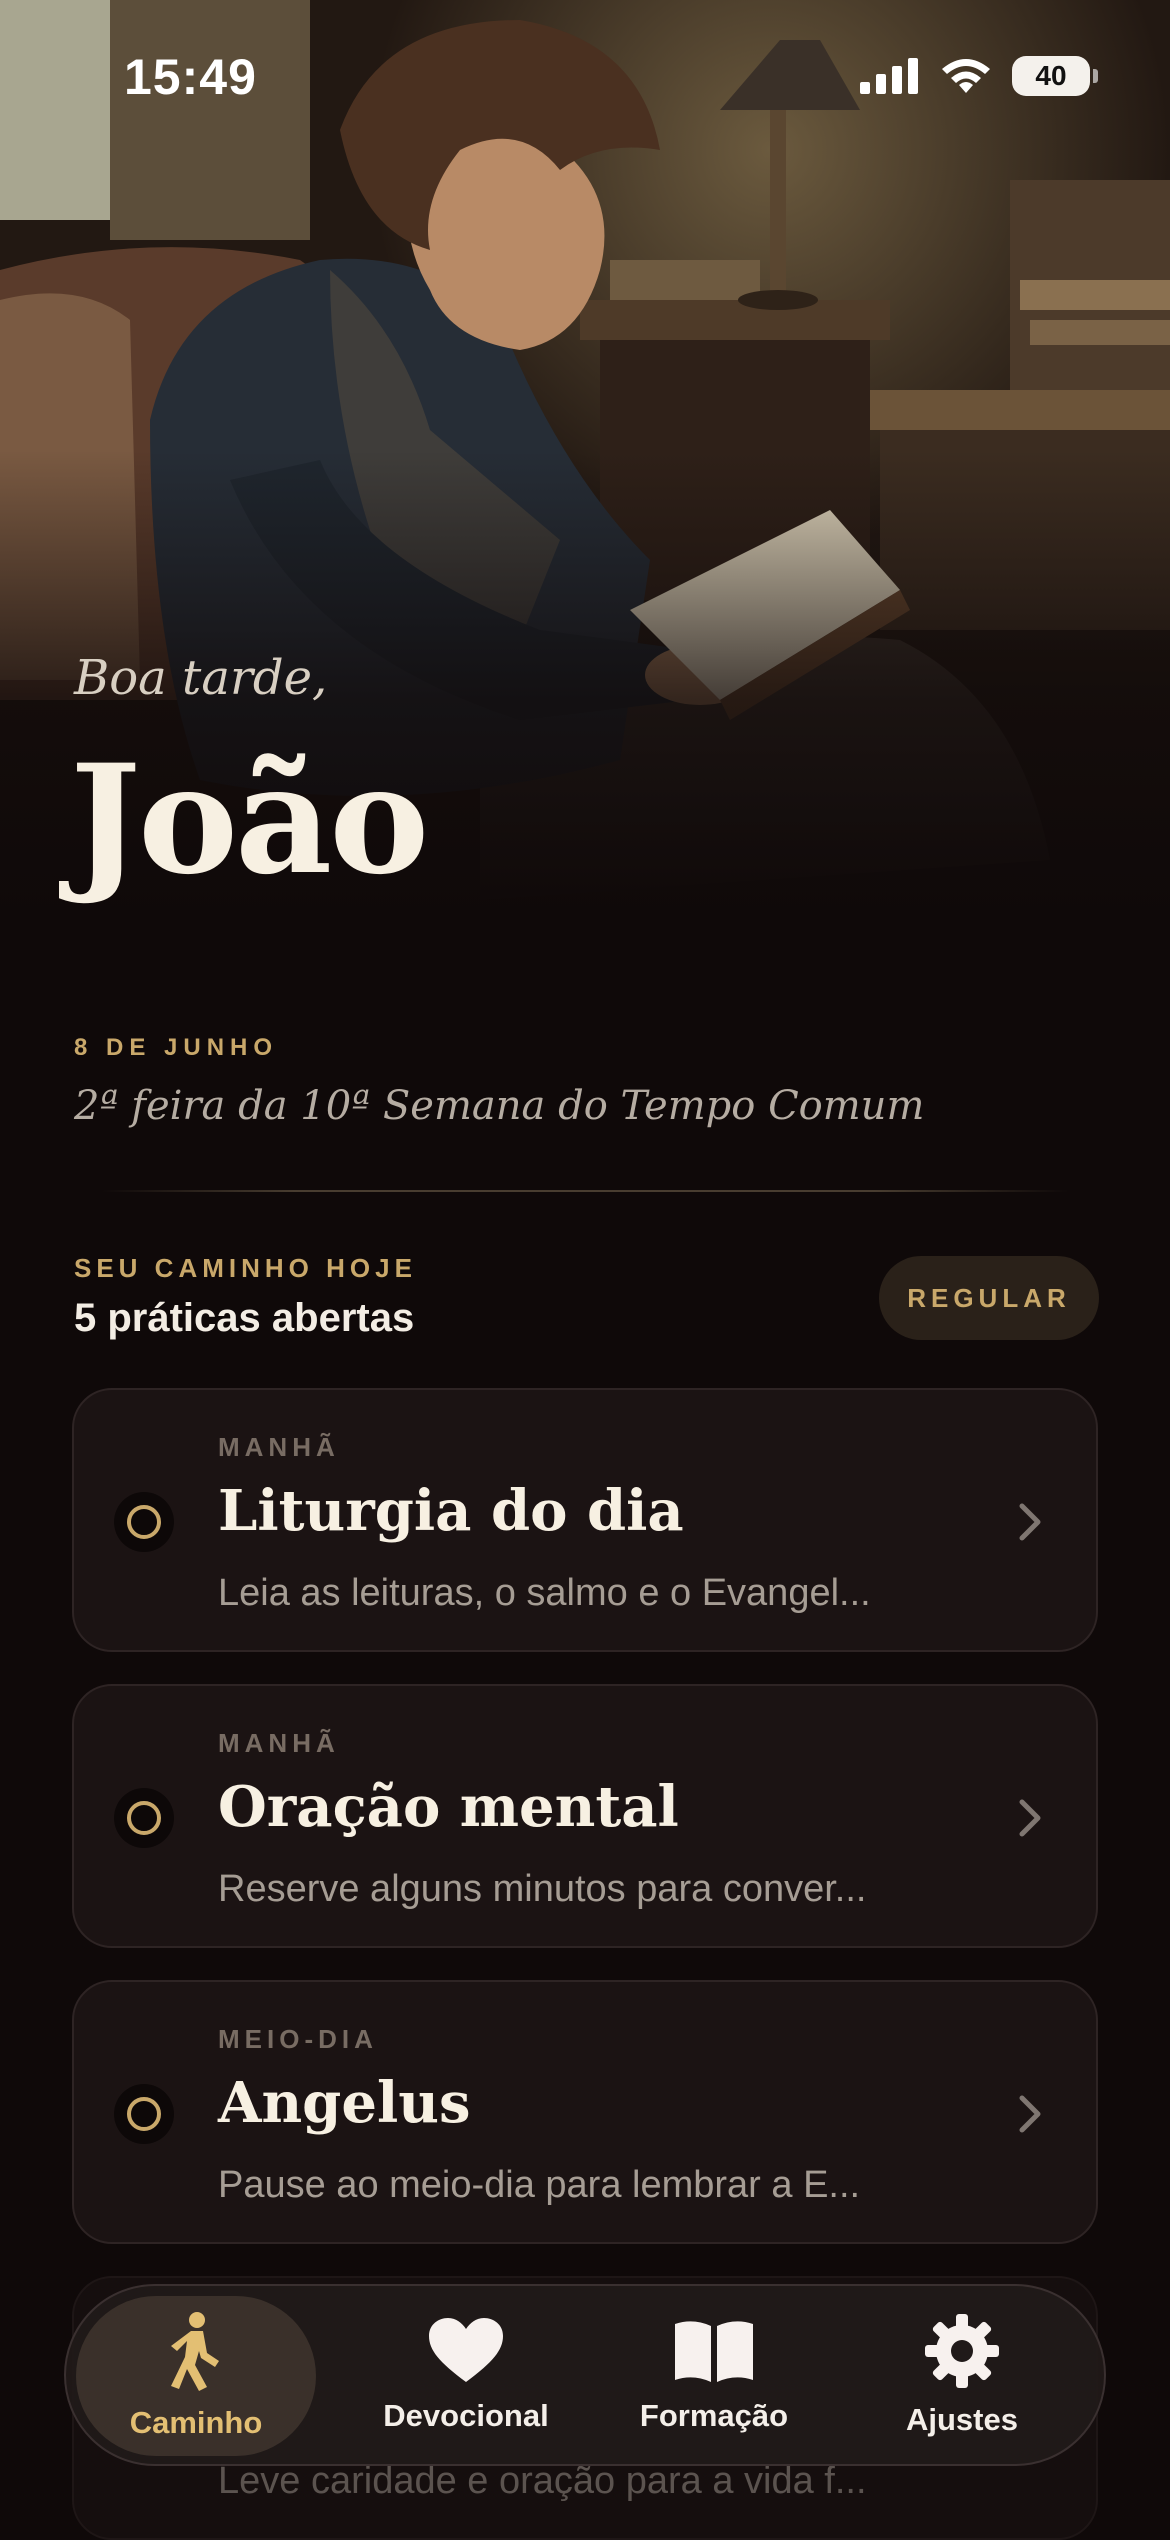  Describe the element at coordinates (889, 76) in the screenshot. I see `cellular-signal-icon` at that location.